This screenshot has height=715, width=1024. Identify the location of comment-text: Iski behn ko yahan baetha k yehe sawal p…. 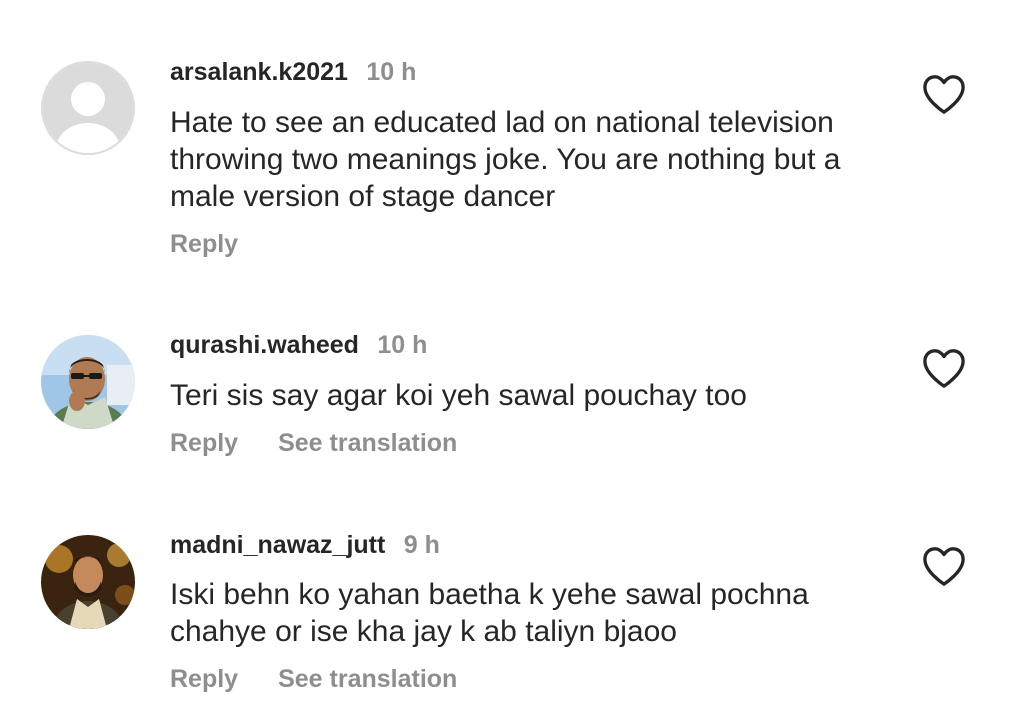
(489, 613).